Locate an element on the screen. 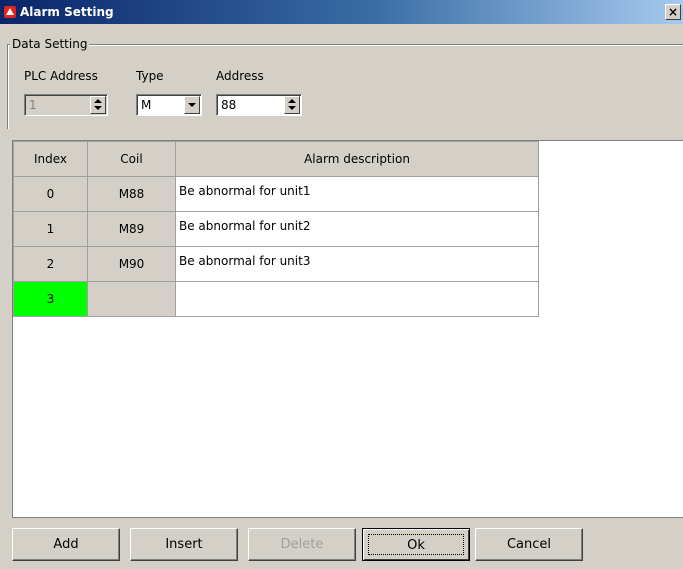  row-coil-cell: M90 is located at coordinates (131, 264).